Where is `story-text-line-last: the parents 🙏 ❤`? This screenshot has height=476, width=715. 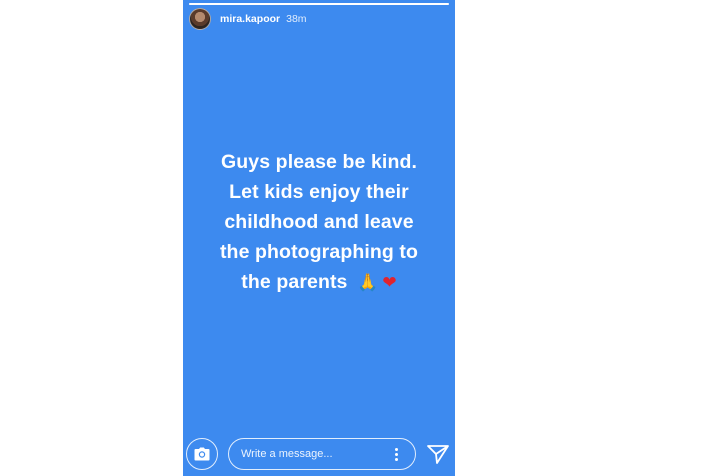 story-text-line-last: the parents 🙏 ❤ is located at coordinates (319, 282).